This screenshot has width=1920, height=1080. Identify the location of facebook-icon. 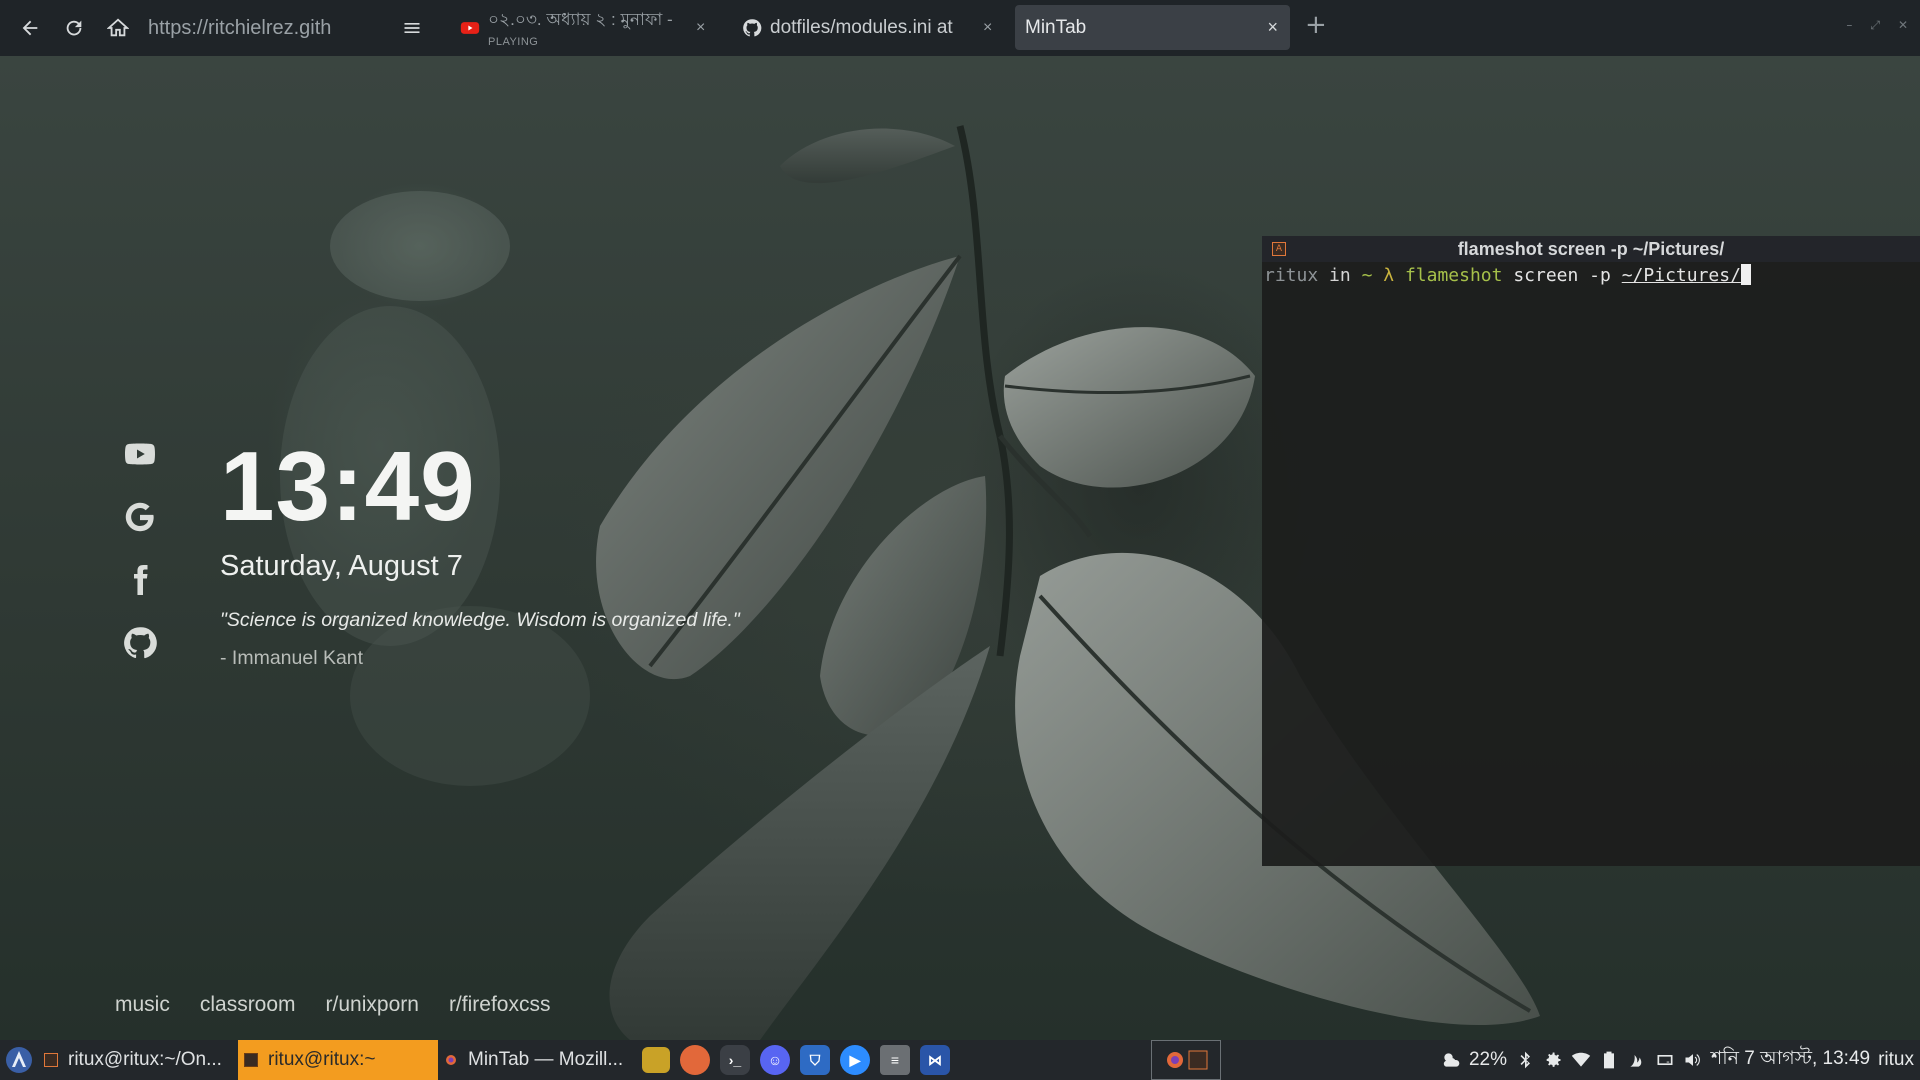
(141, 580).